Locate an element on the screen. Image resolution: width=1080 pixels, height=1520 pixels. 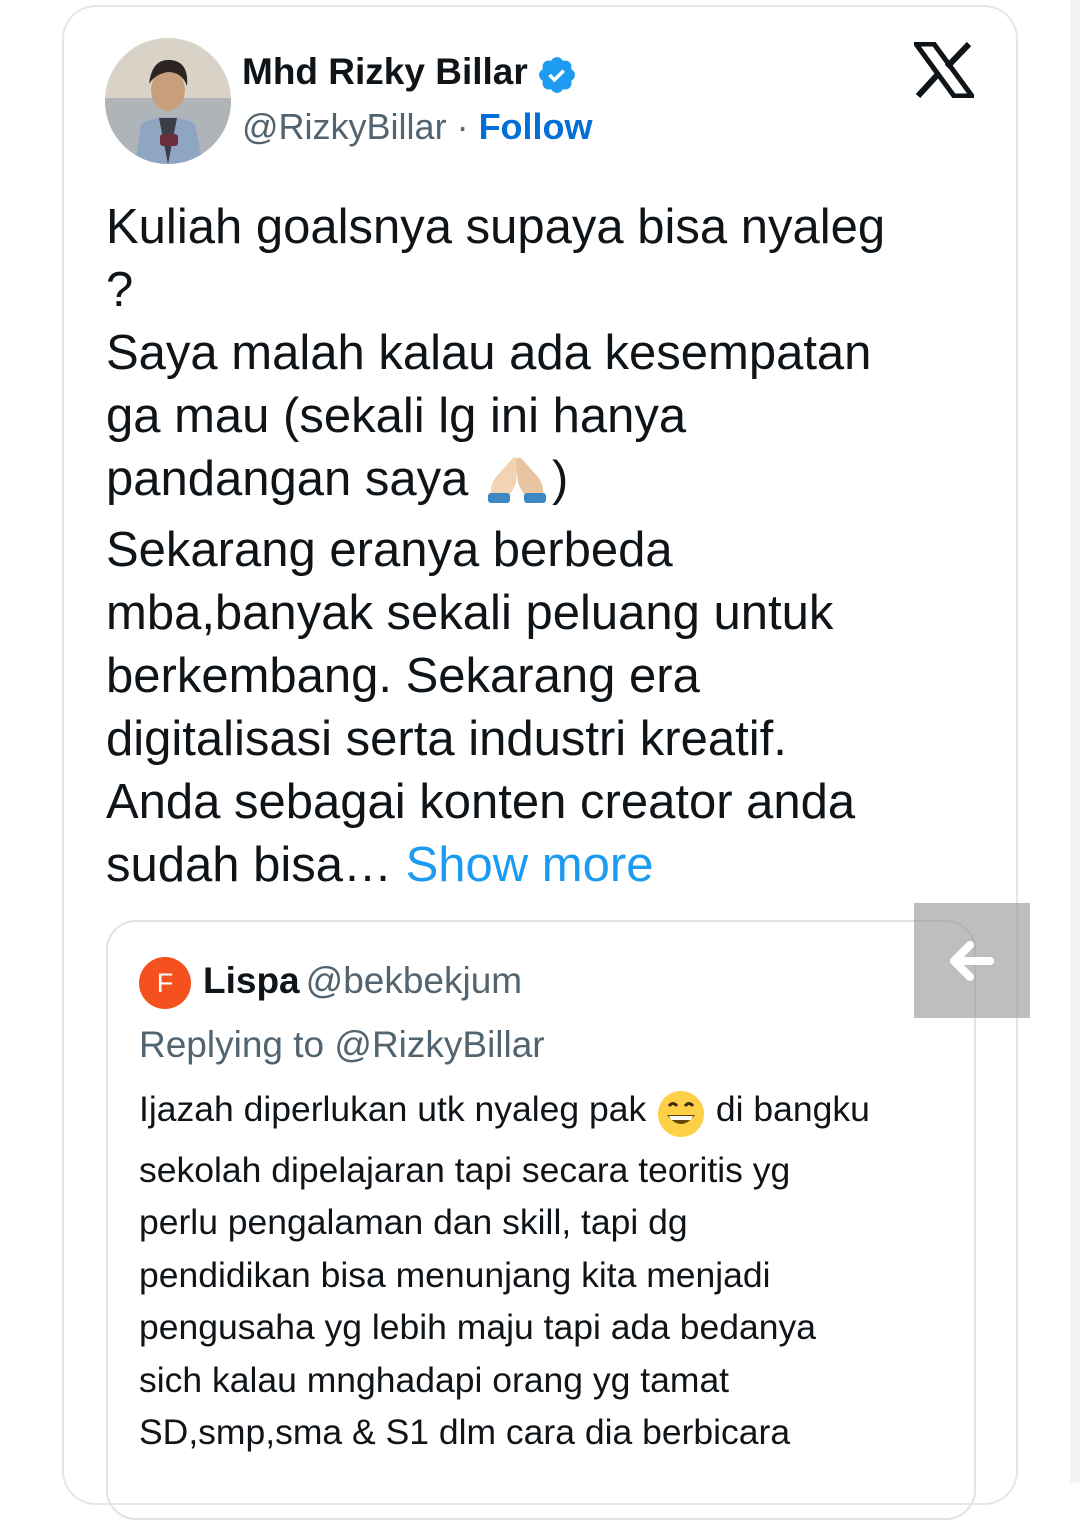
author-avatar is located at coordinates (168, 101).